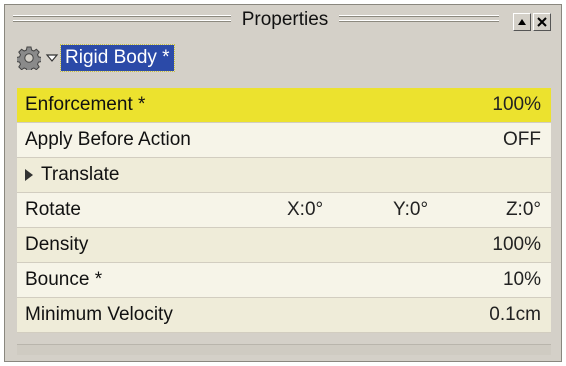 The height and width of the screenshot is (366, 566). Describe the element at coordinates (410, 210) in the screenshot. I see `rotate-y-value: Y:0°` at that location.